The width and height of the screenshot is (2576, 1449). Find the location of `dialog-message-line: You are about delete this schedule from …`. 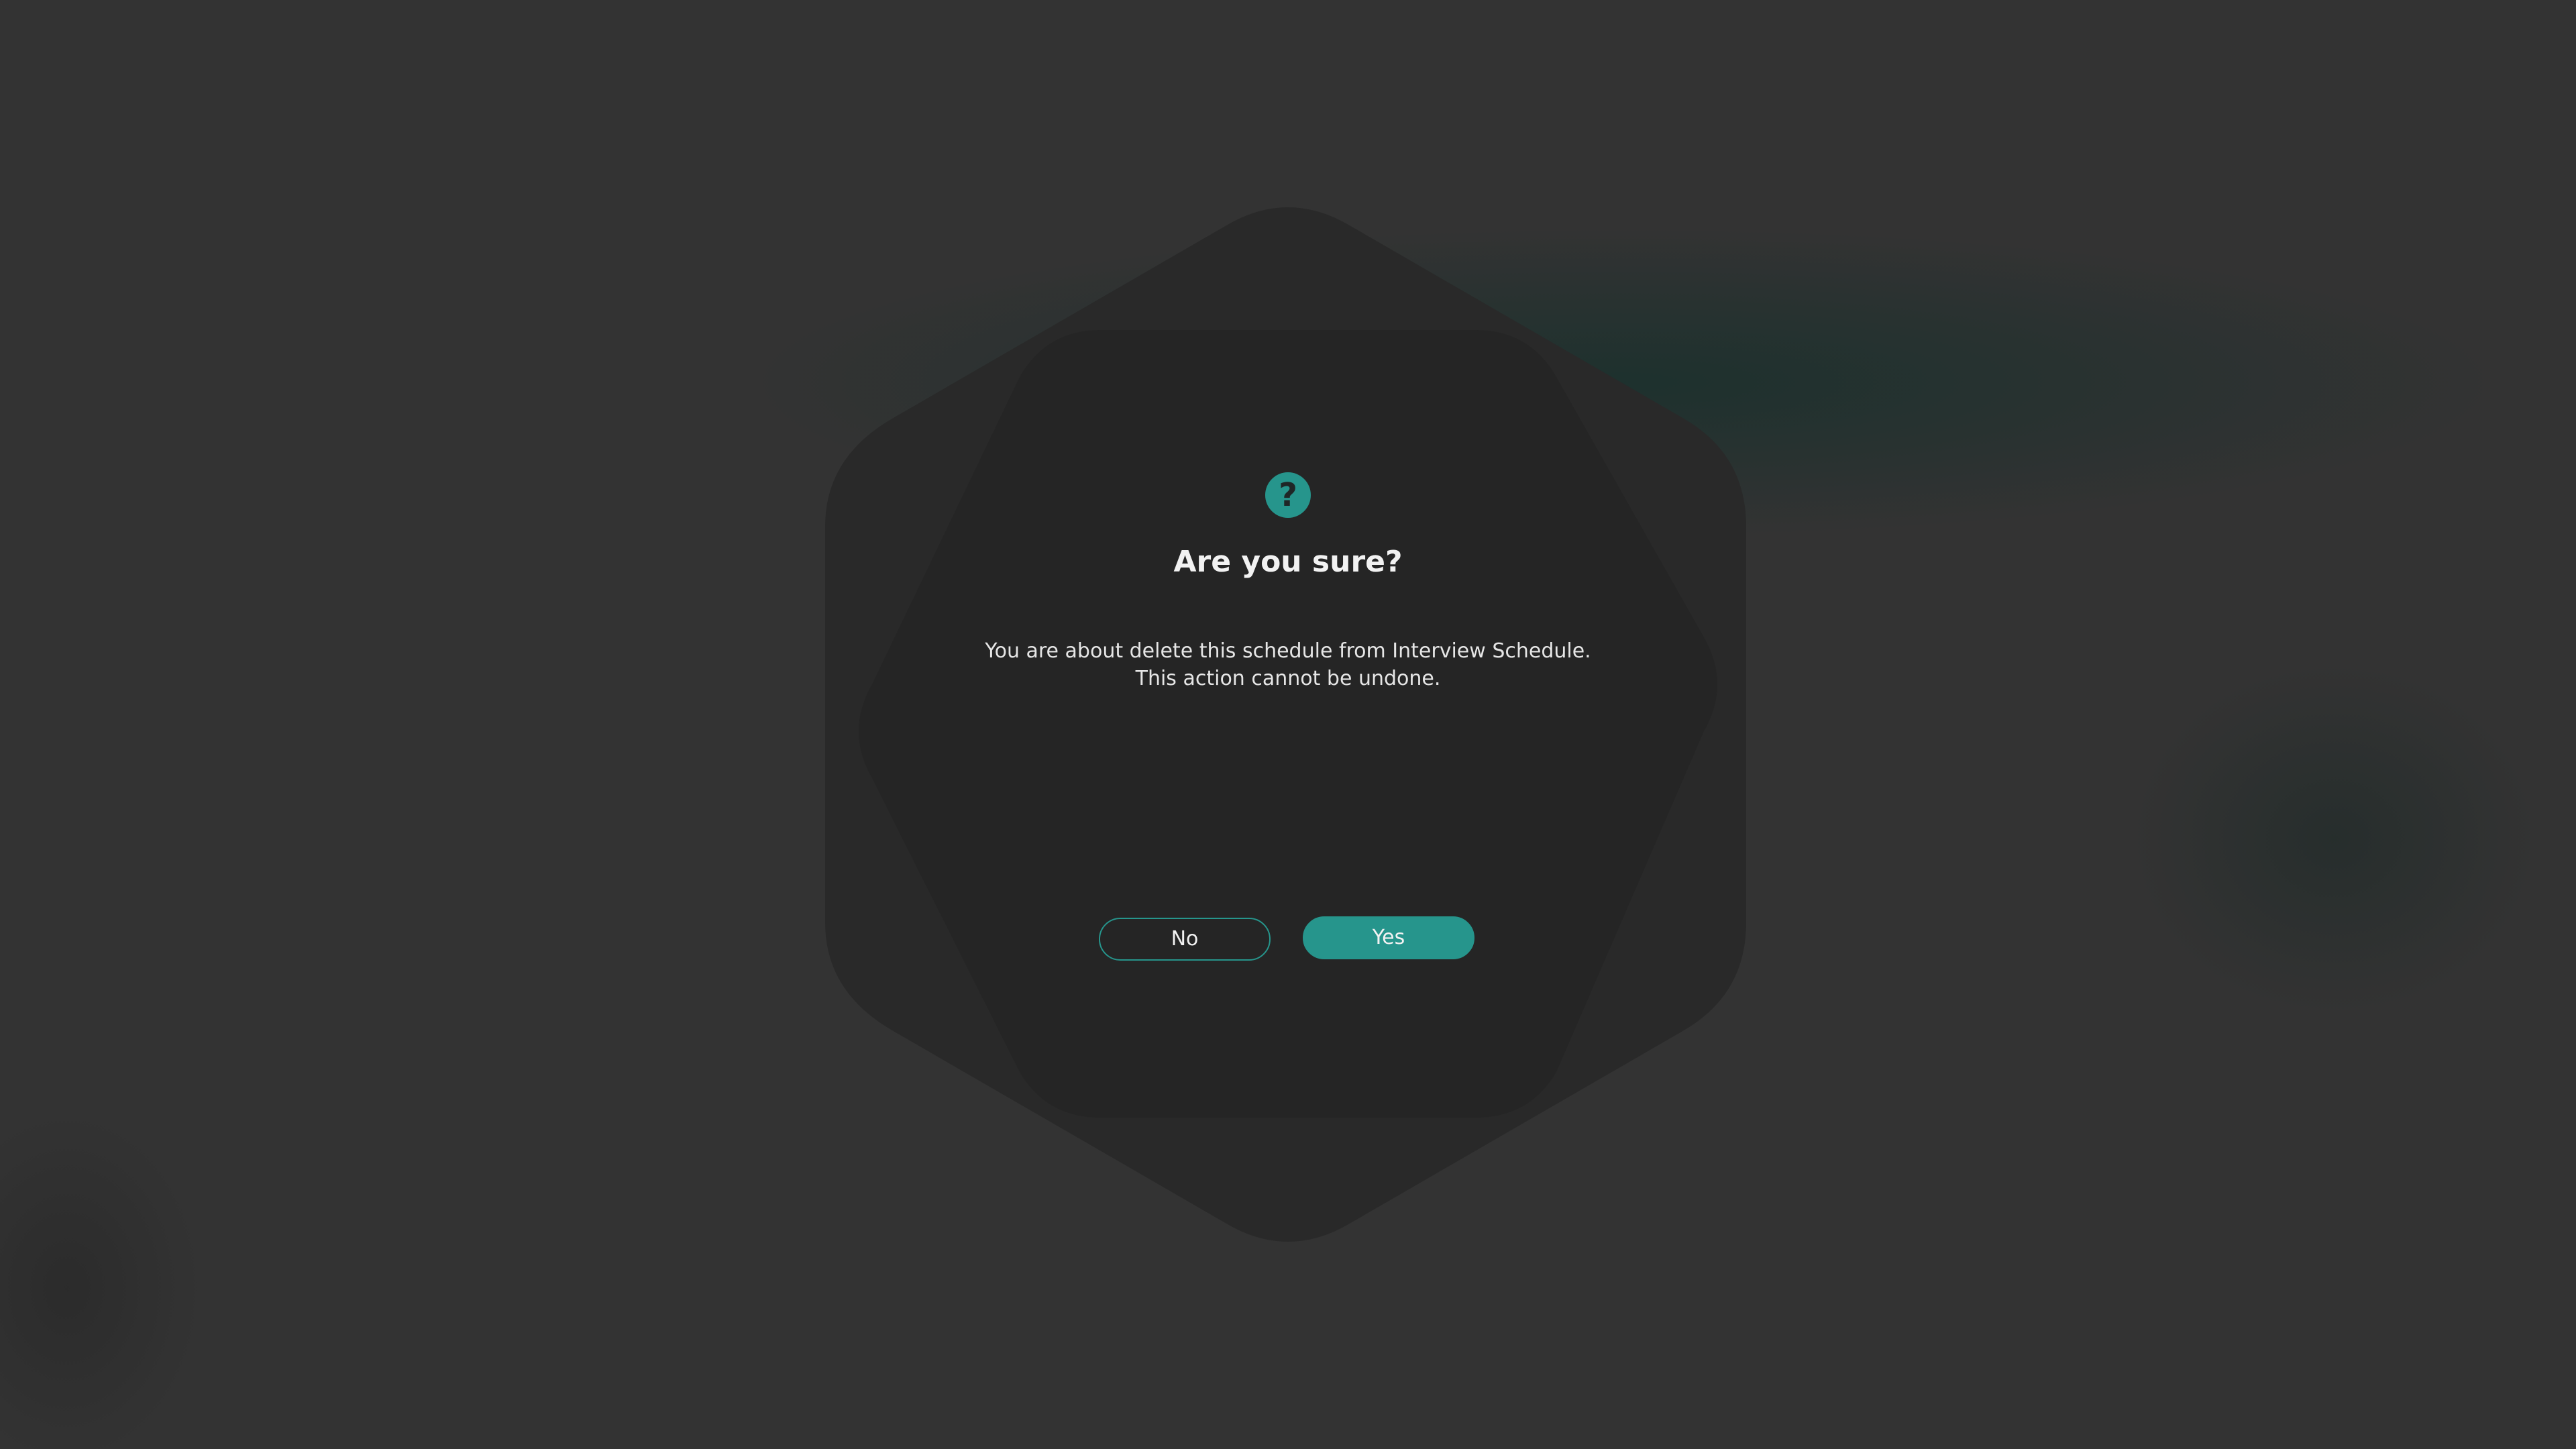

dialog-message-line: You are about delete this schedule from … is located at coordinates (1288, 651).